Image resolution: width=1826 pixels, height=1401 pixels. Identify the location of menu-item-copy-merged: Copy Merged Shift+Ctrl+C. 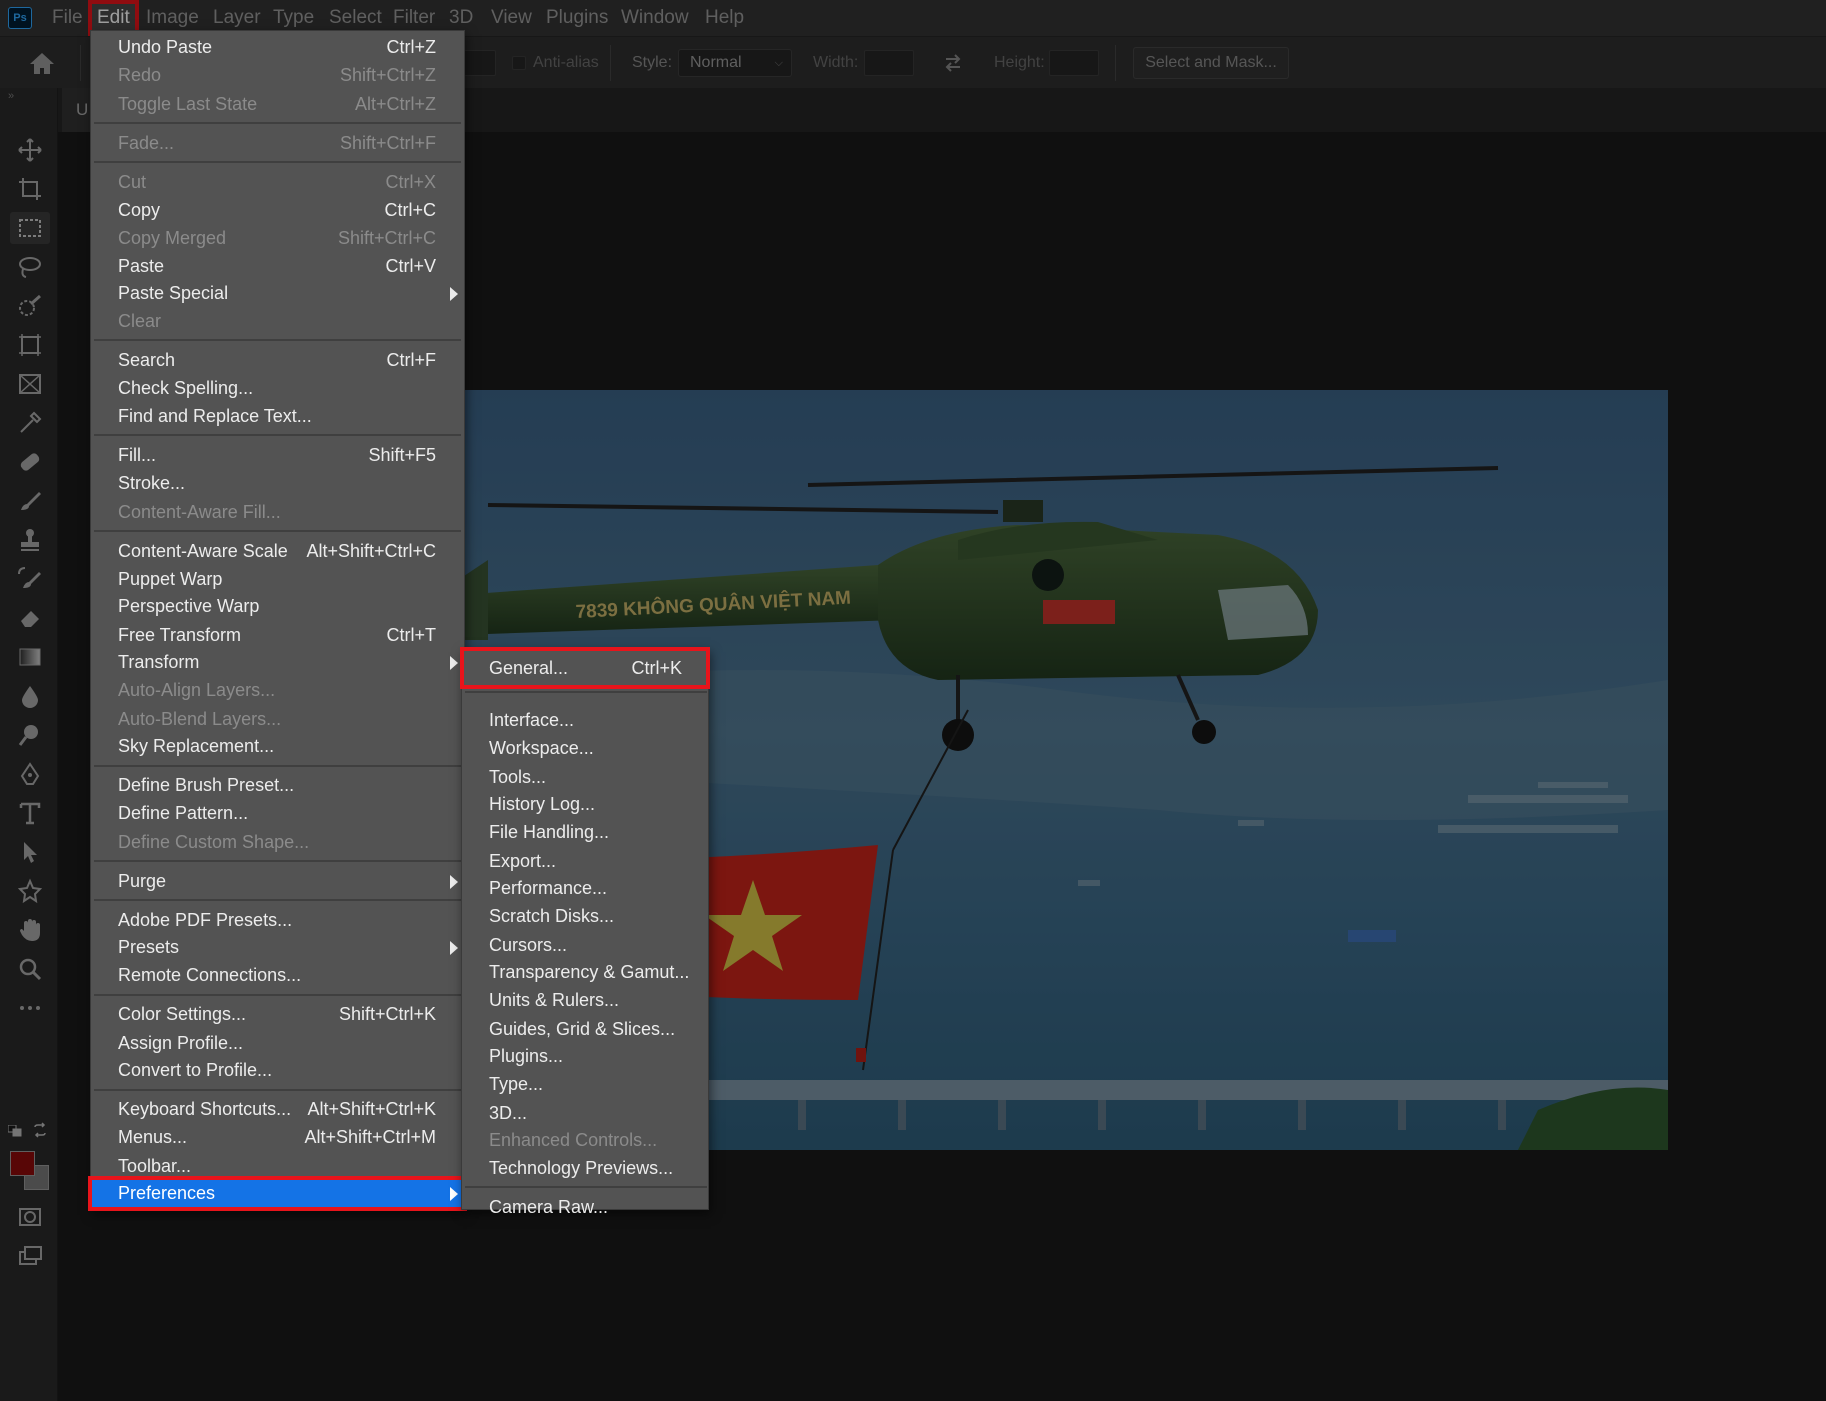
(277, 238).